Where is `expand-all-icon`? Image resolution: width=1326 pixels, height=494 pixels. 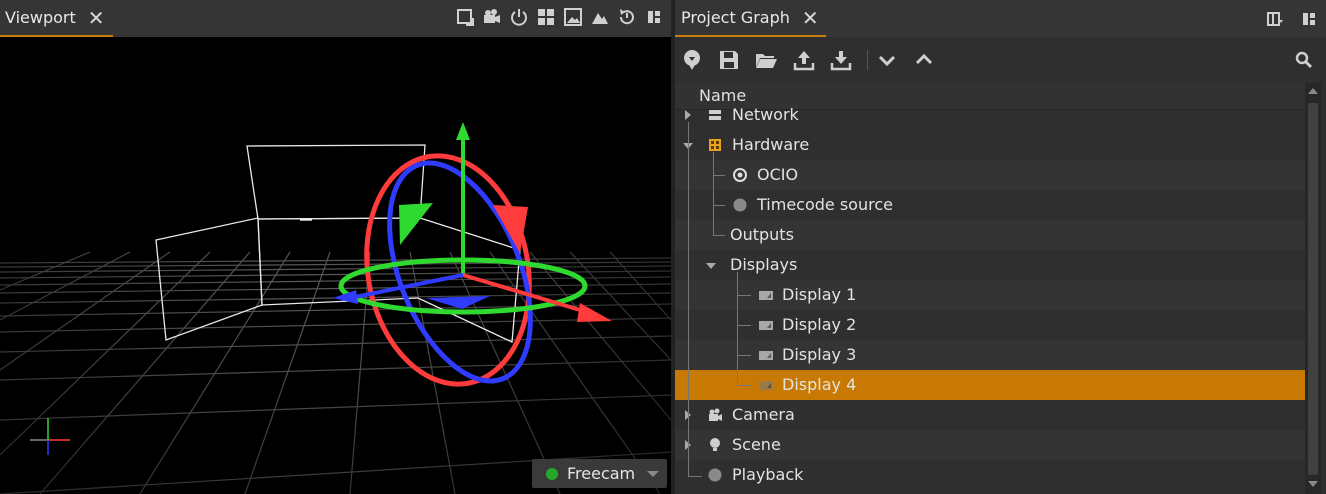 expand-all-icon is located at coordinates (887, 60).